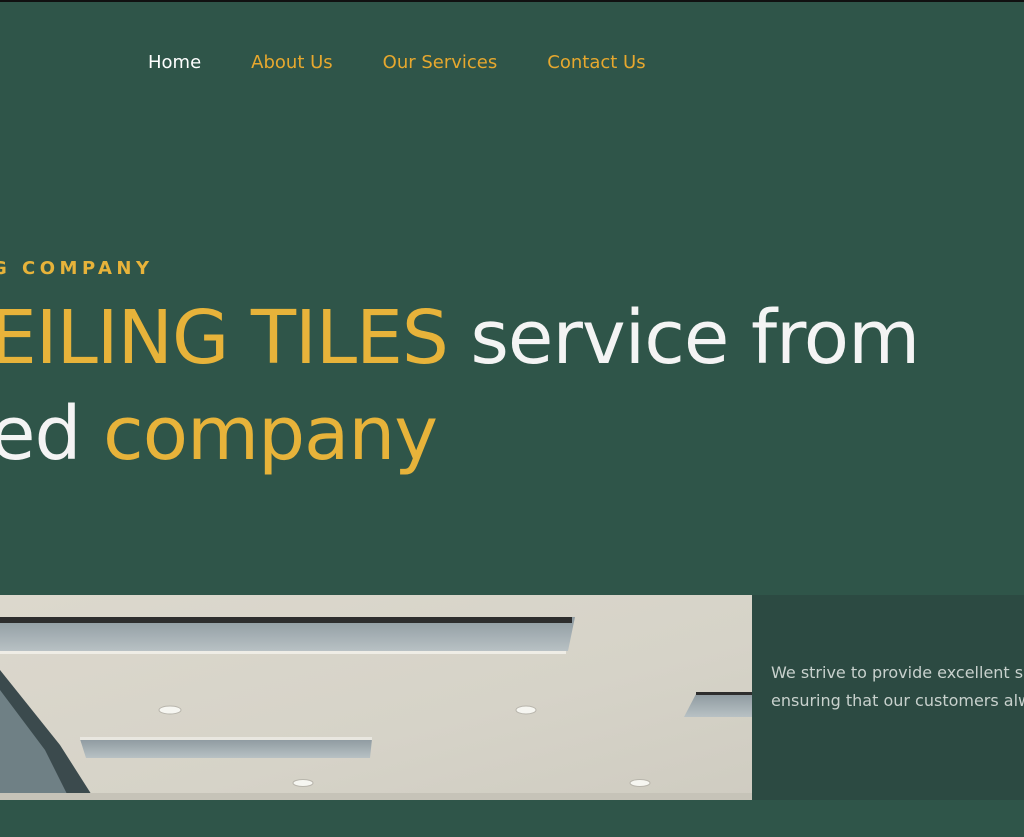 This screenshot has height=837, width=1024. I want to click on bottom-strip, so click(512, 818).